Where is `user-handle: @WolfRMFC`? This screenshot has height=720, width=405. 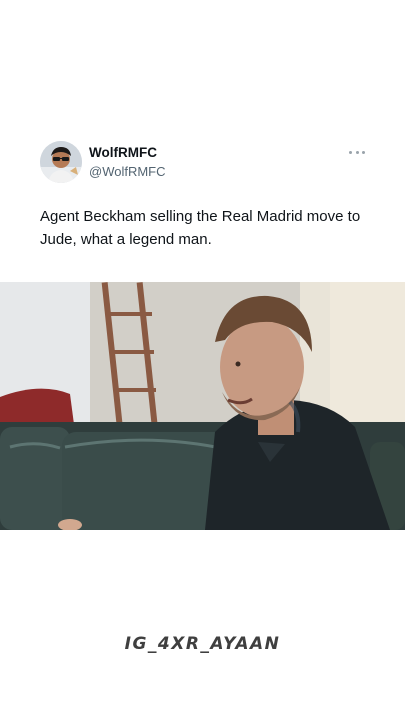 user-handle: @WolfRMFC is located at coordinates (127, 171).